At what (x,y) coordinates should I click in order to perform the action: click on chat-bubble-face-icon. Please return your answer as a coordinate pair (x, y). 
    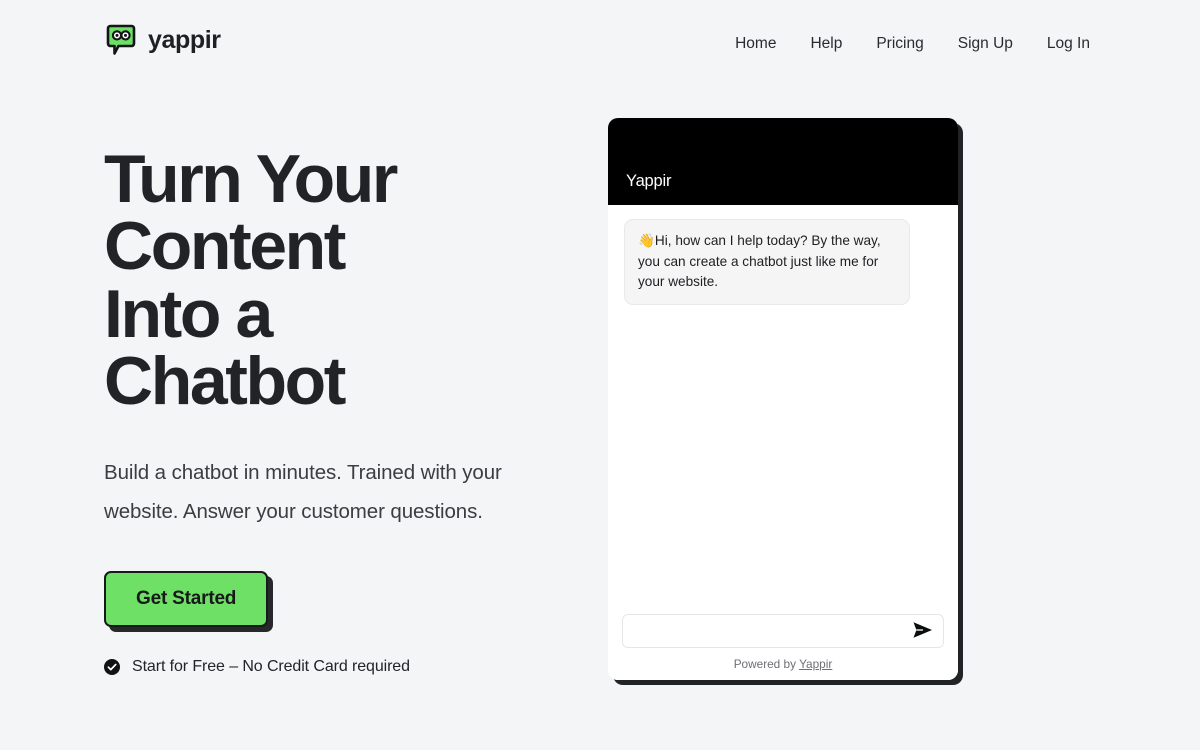
    Looking at the image, I should click on (121, 40).